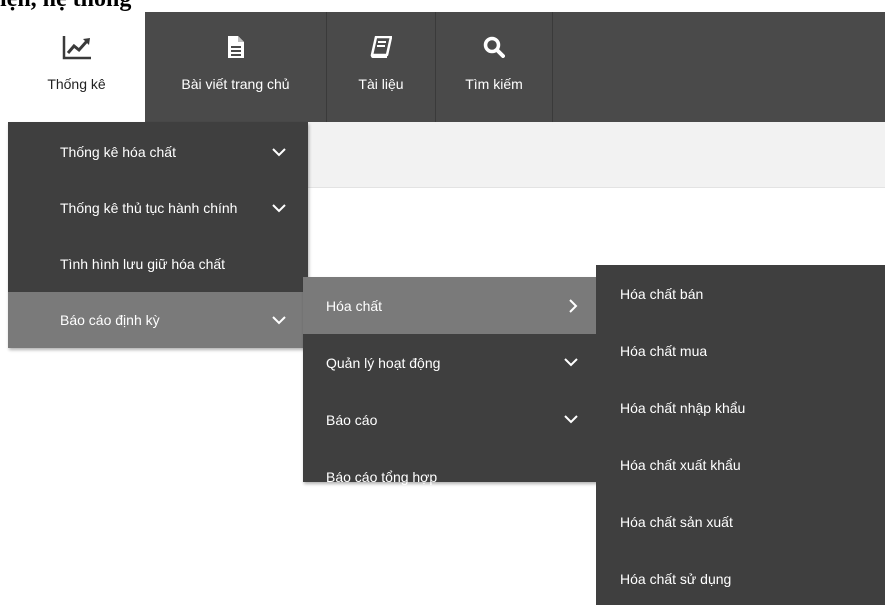 The width and height of the screenshot is (885, 605). What do you see at coordinates (381, 47) in the screenshot?
I see `book-icon` at bounding box center [381, 47].